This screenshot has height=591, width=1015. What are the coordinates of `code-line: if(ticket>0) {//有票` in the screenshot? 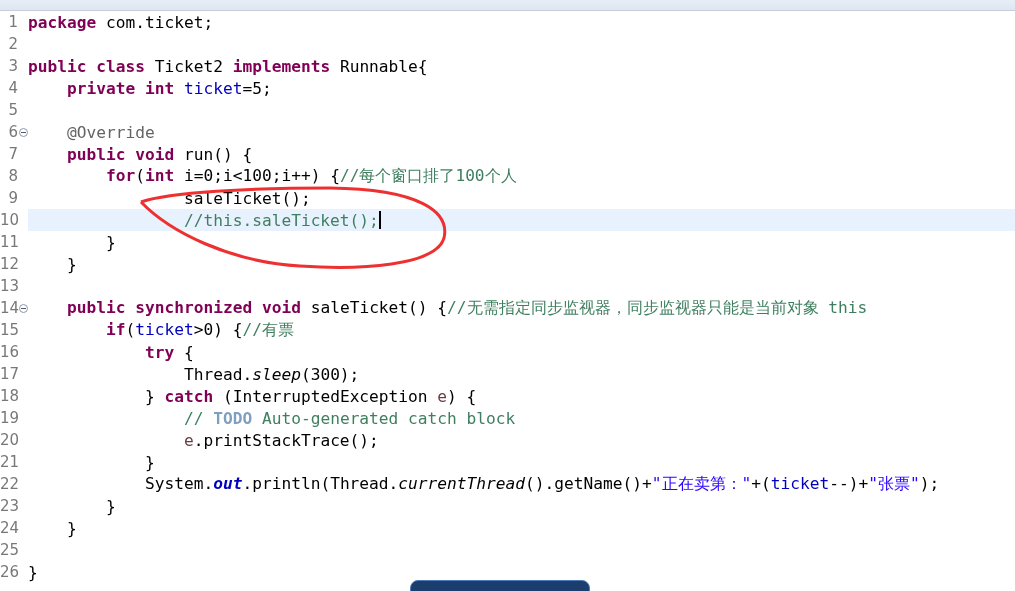 It's located at (199, 330).